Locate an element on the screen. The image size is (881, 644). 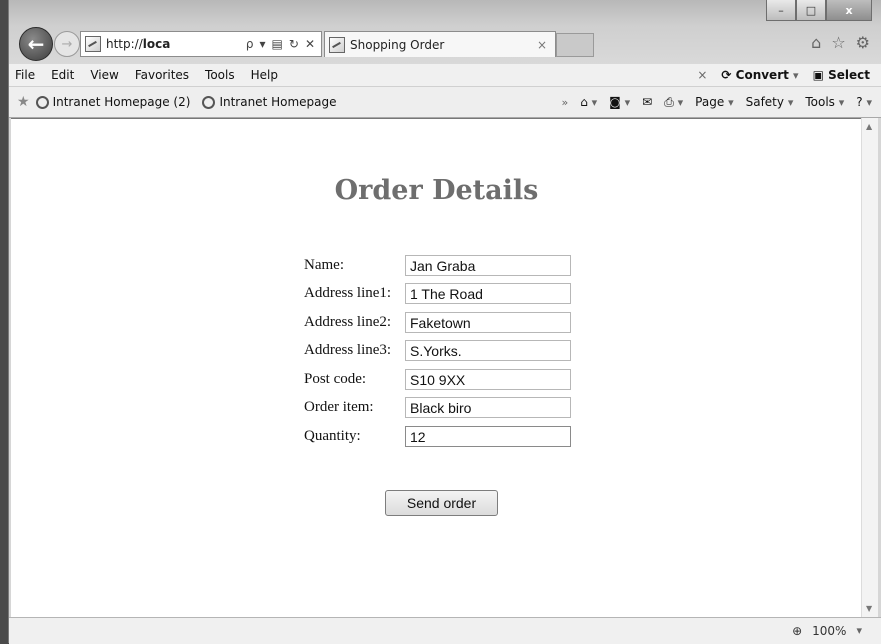
favorite-link-2: Intranet Homepage is located at coordinates (269, 102).